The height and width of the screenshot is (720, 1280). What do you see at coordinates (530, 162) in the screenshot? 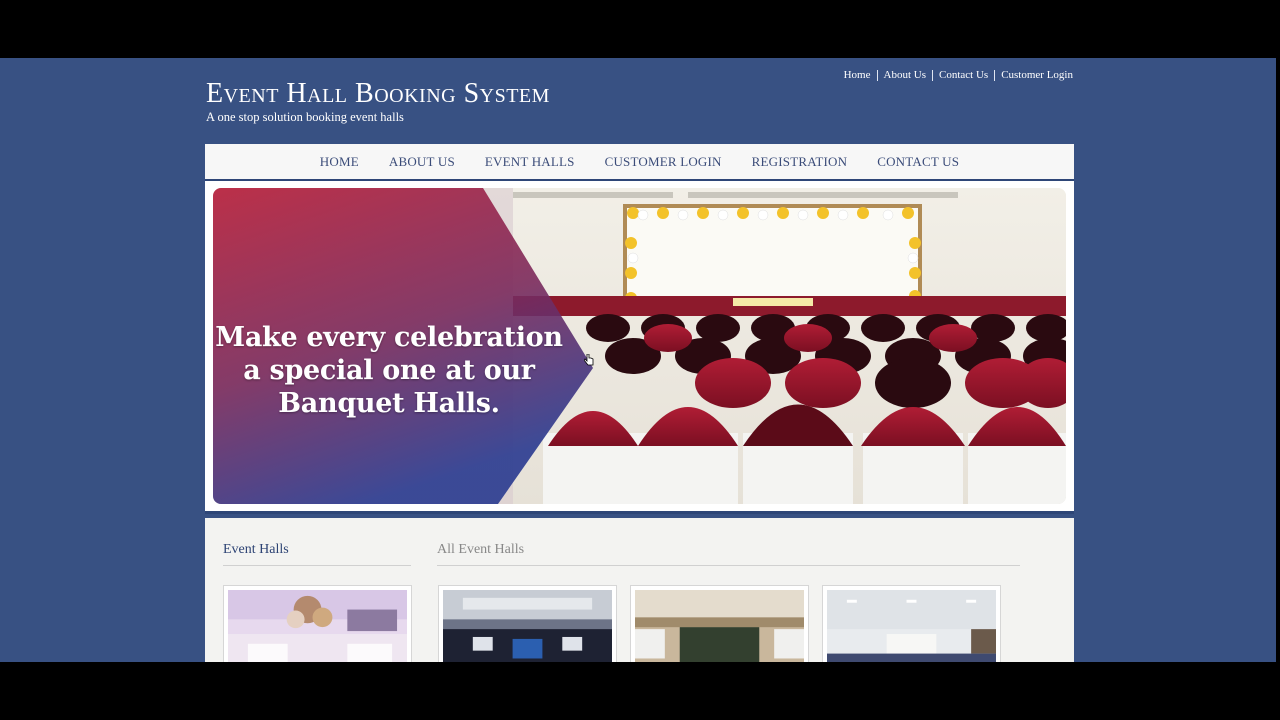
I see `nav-event-halls: EVENT HALLS` at bounding box center [530, 162].